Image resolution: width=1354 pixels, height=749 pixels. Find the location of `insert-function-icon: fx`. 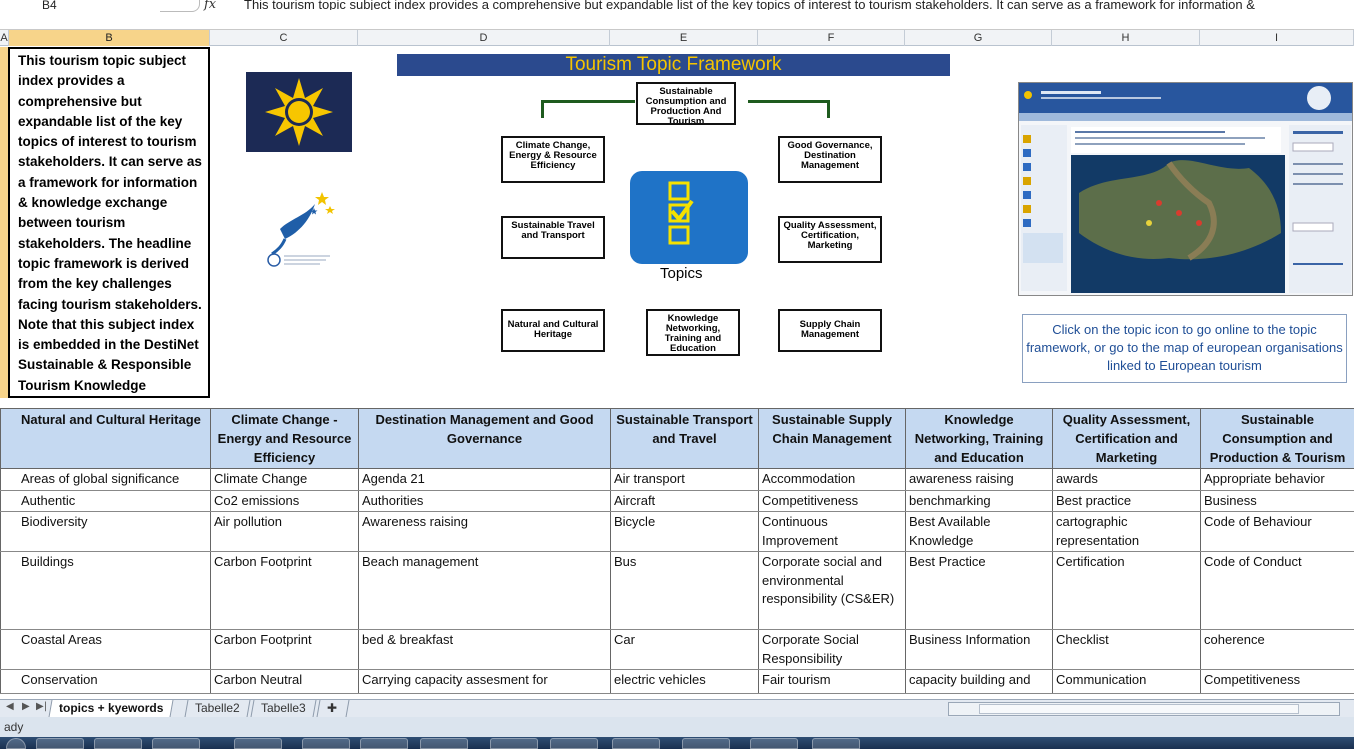

insert-function-icon: fx is located at coordinates (210, 5).